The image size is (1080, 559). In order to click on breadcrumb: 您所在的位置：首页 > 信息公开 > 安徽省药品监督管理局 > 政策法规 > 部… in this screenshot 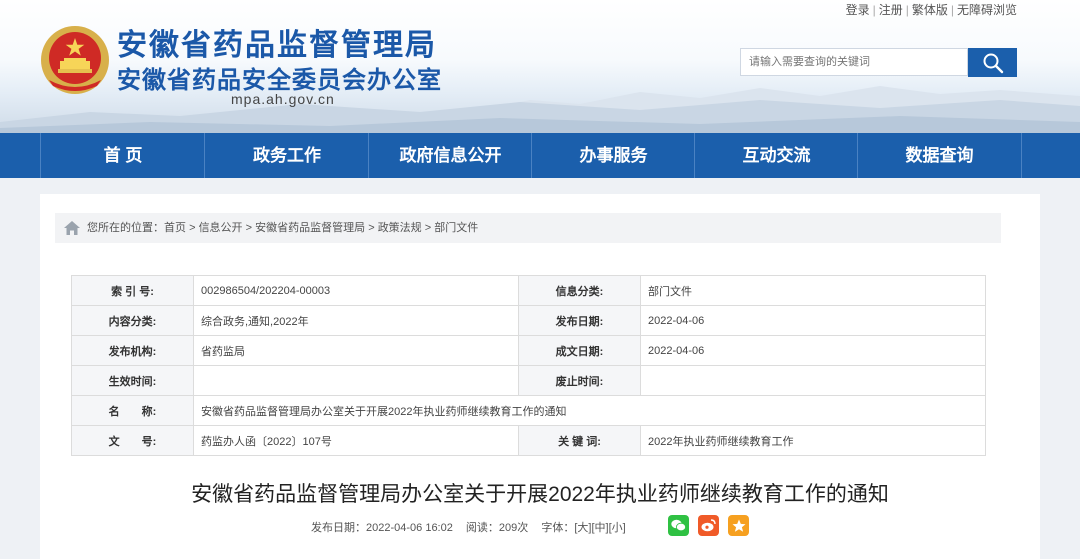, I will do `click(528, 228)`.